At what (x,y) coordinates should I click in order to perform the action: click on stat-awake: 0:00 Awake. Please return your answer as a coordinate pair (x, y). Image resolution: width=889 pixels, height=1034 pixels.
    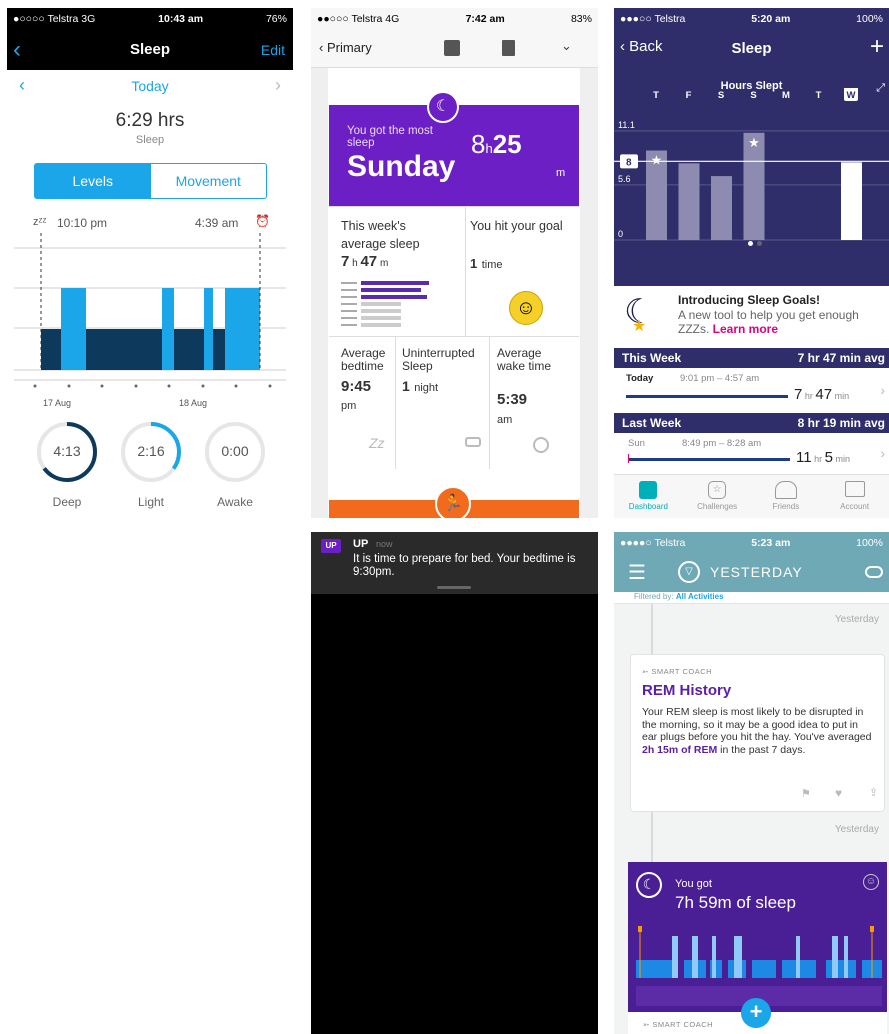
    Looking at the image, I should click on (235, 464).